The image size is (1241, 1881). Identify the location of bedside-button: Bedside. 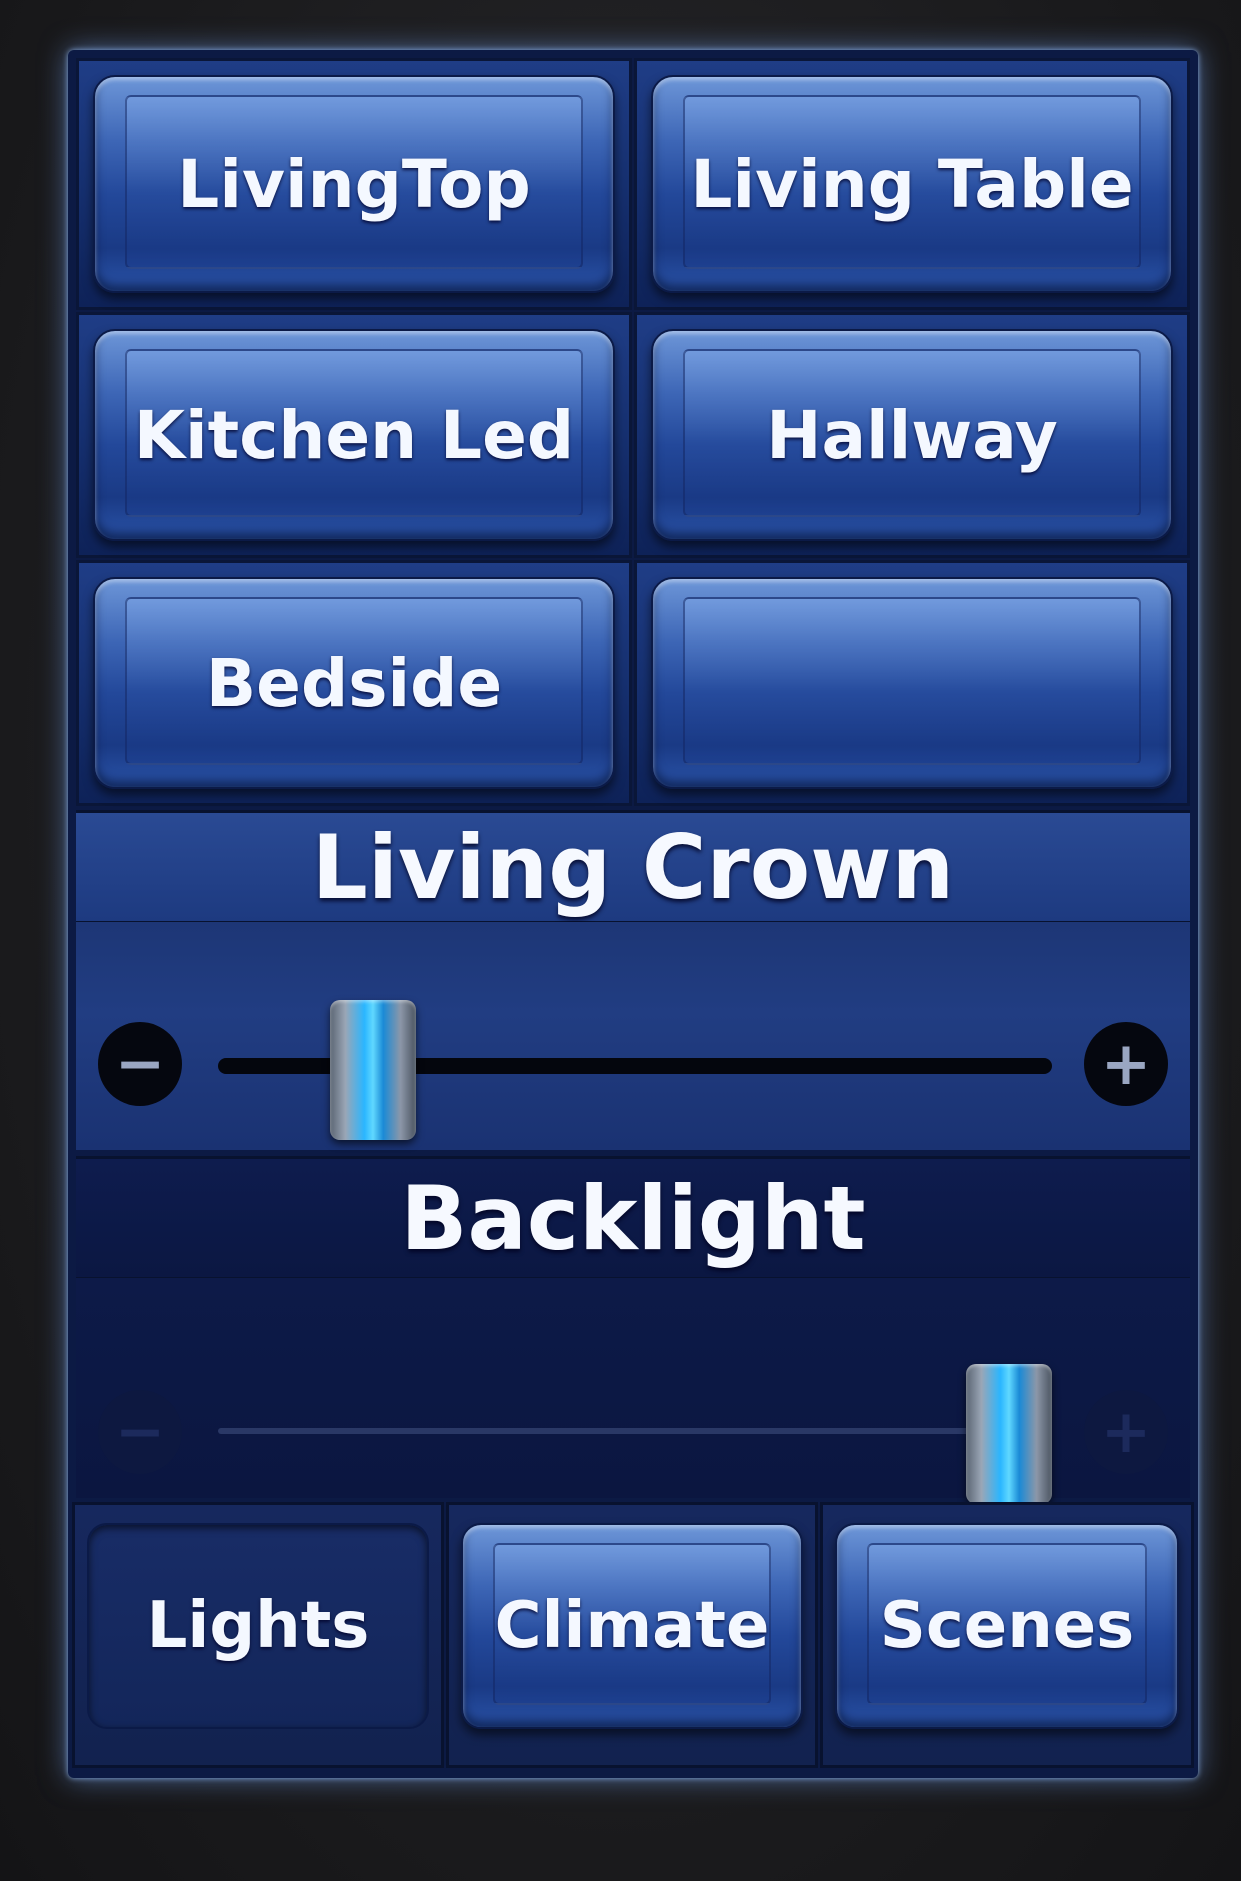
(354, 683).